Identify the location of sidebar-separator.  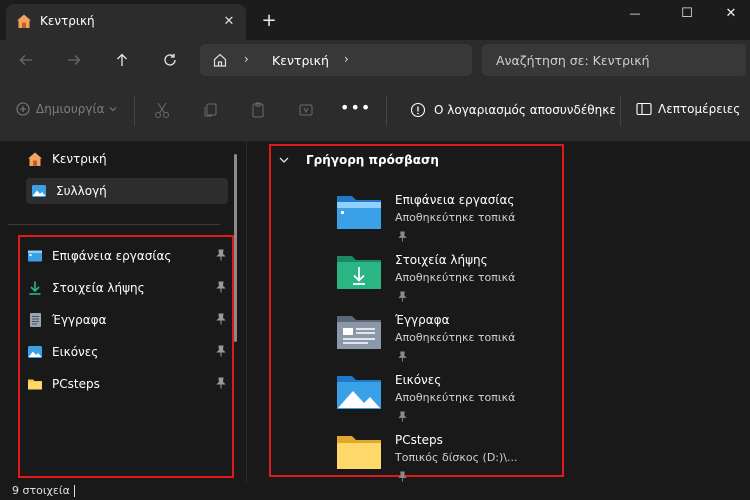
(114, 224).